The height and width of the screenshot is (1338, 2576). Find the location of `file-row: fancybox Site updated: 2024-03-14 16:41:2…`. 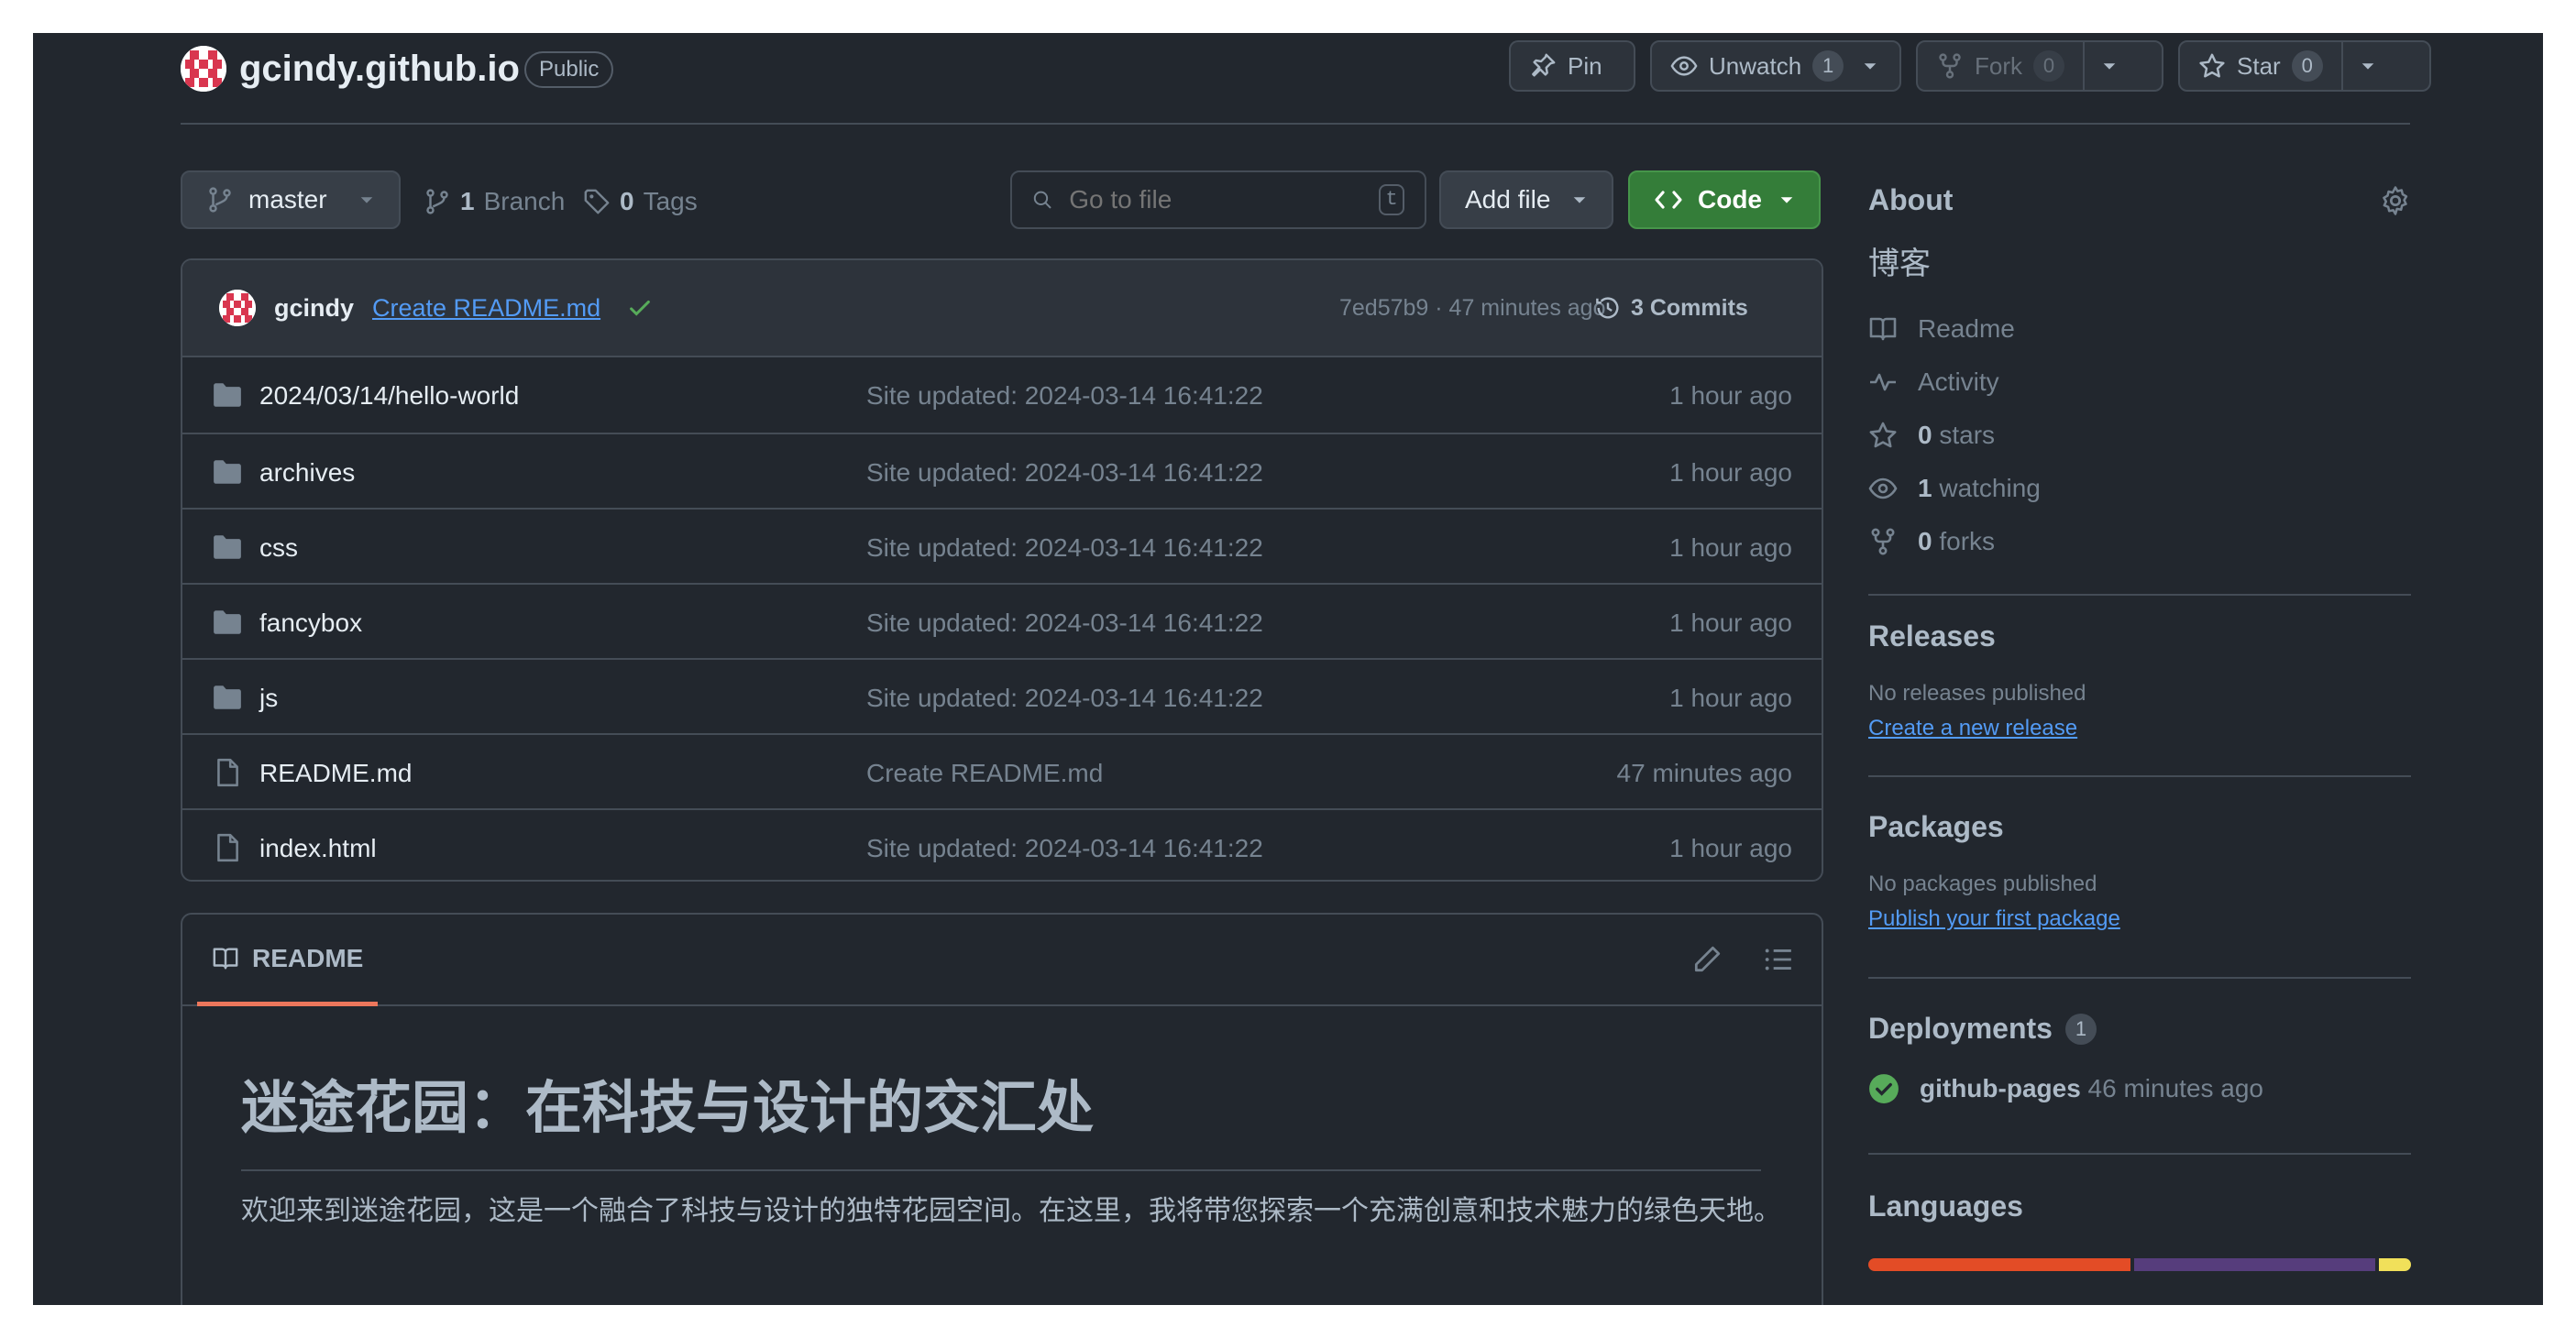

file-row: fancybox Site updated: 2024-03-14 16:41:2… is located at coordinates (1002, 620).